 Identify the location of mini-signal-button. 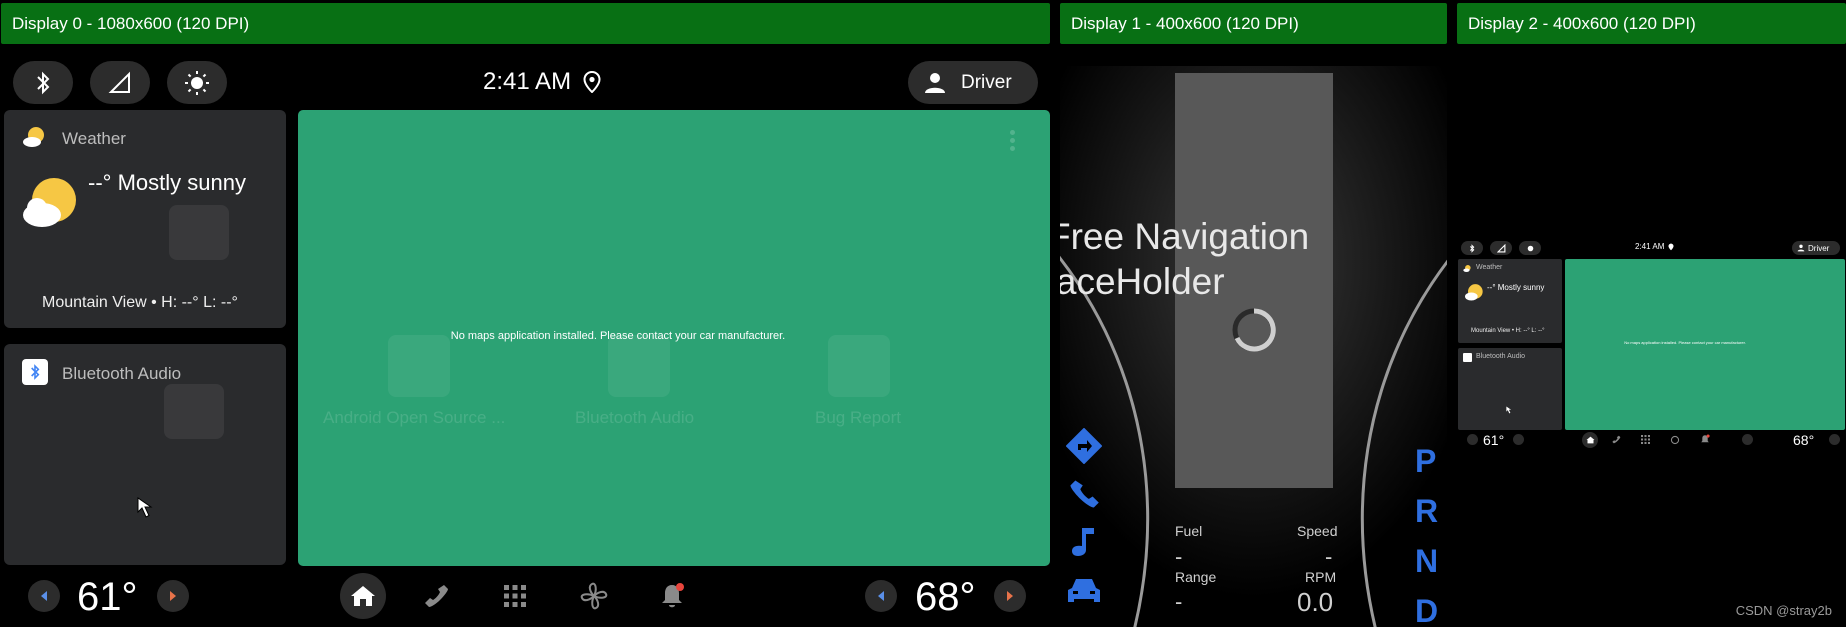
(1501, 248).